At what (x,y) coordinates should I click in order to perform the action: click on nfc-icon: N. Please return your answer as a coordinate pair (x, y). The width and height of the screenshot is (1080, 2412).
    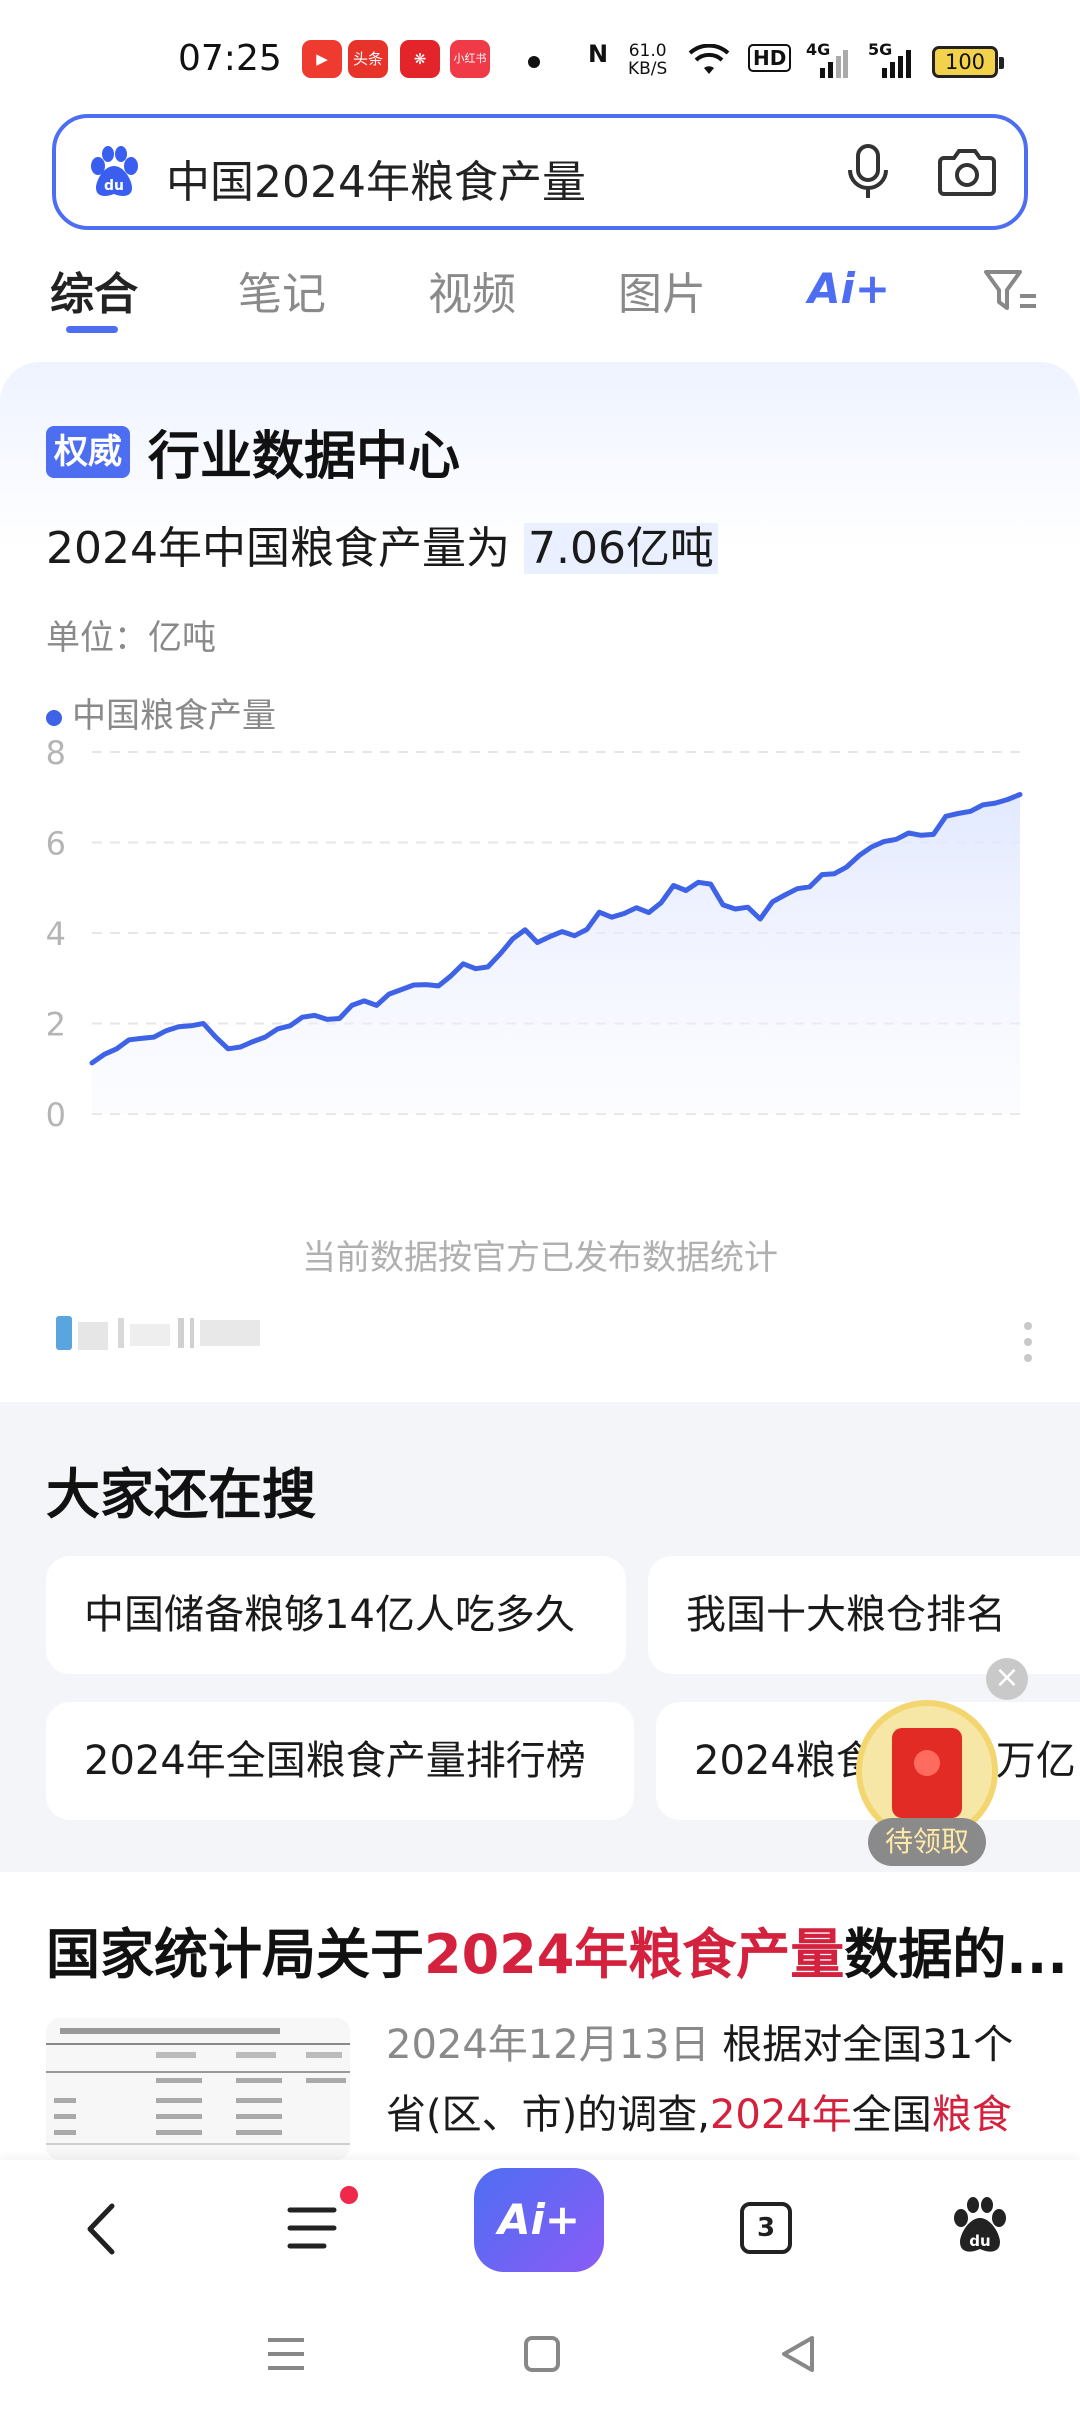
    Looking at the image, I should click on (598, 54).